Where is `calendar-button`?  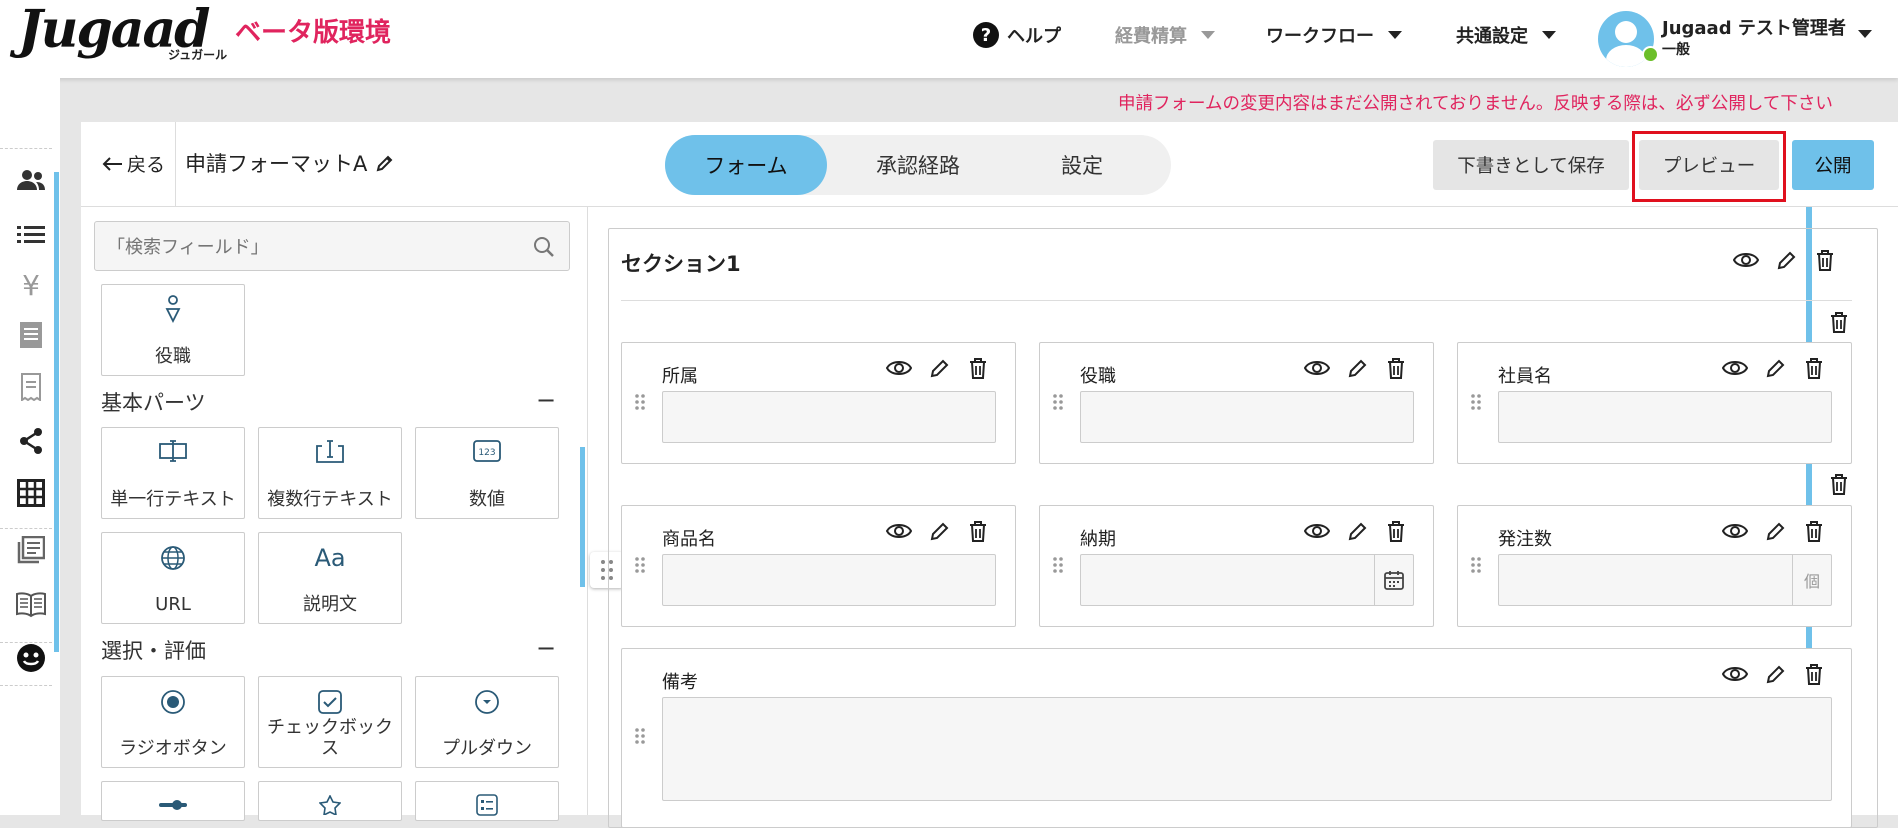
calendar-button is located at coordinates (1393, 580).